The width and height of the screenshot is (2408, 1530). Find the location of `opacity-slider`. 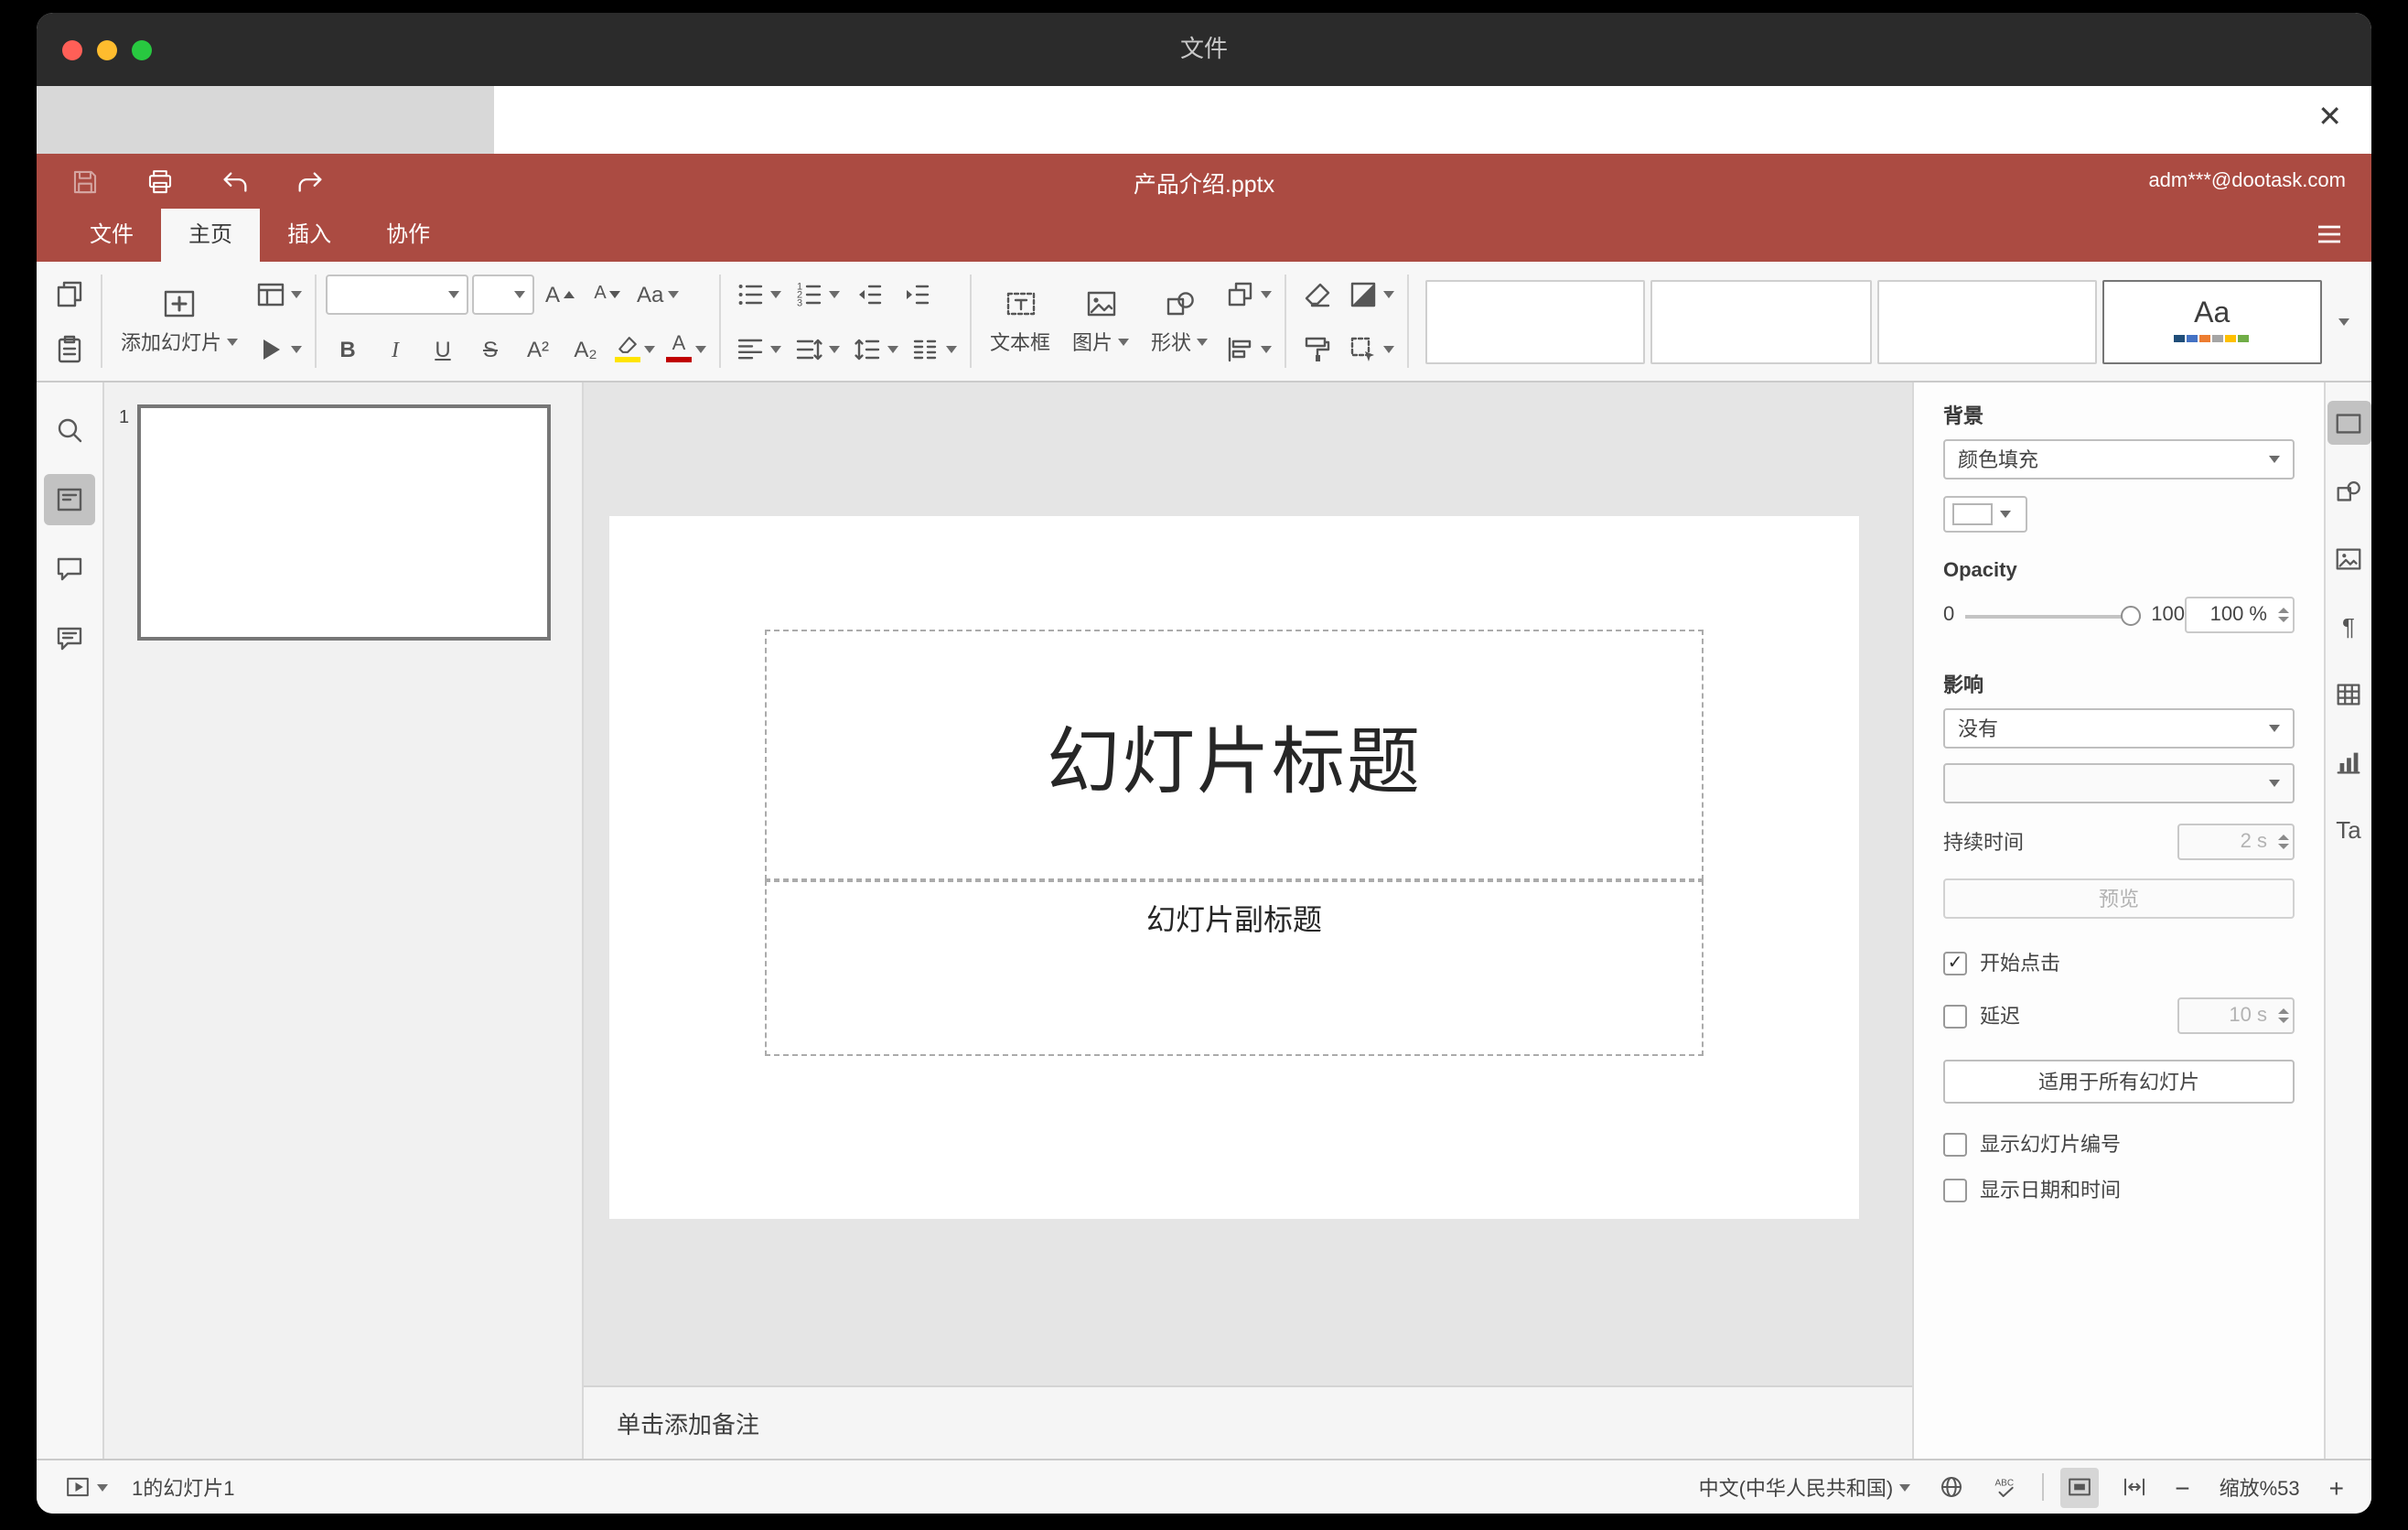

opacity-slider is located at coordinates (2053, 615).